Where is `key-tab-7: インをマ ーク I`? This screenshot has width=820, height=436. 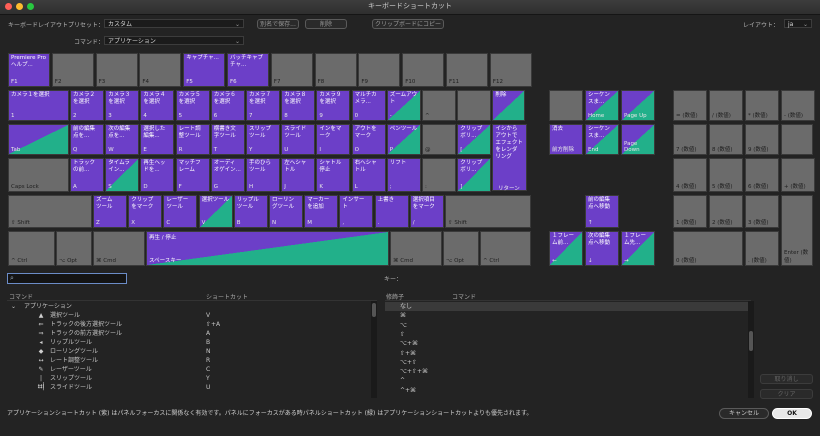
key-tab-7: インをマ ーク I is located at coordinates (333, 139).